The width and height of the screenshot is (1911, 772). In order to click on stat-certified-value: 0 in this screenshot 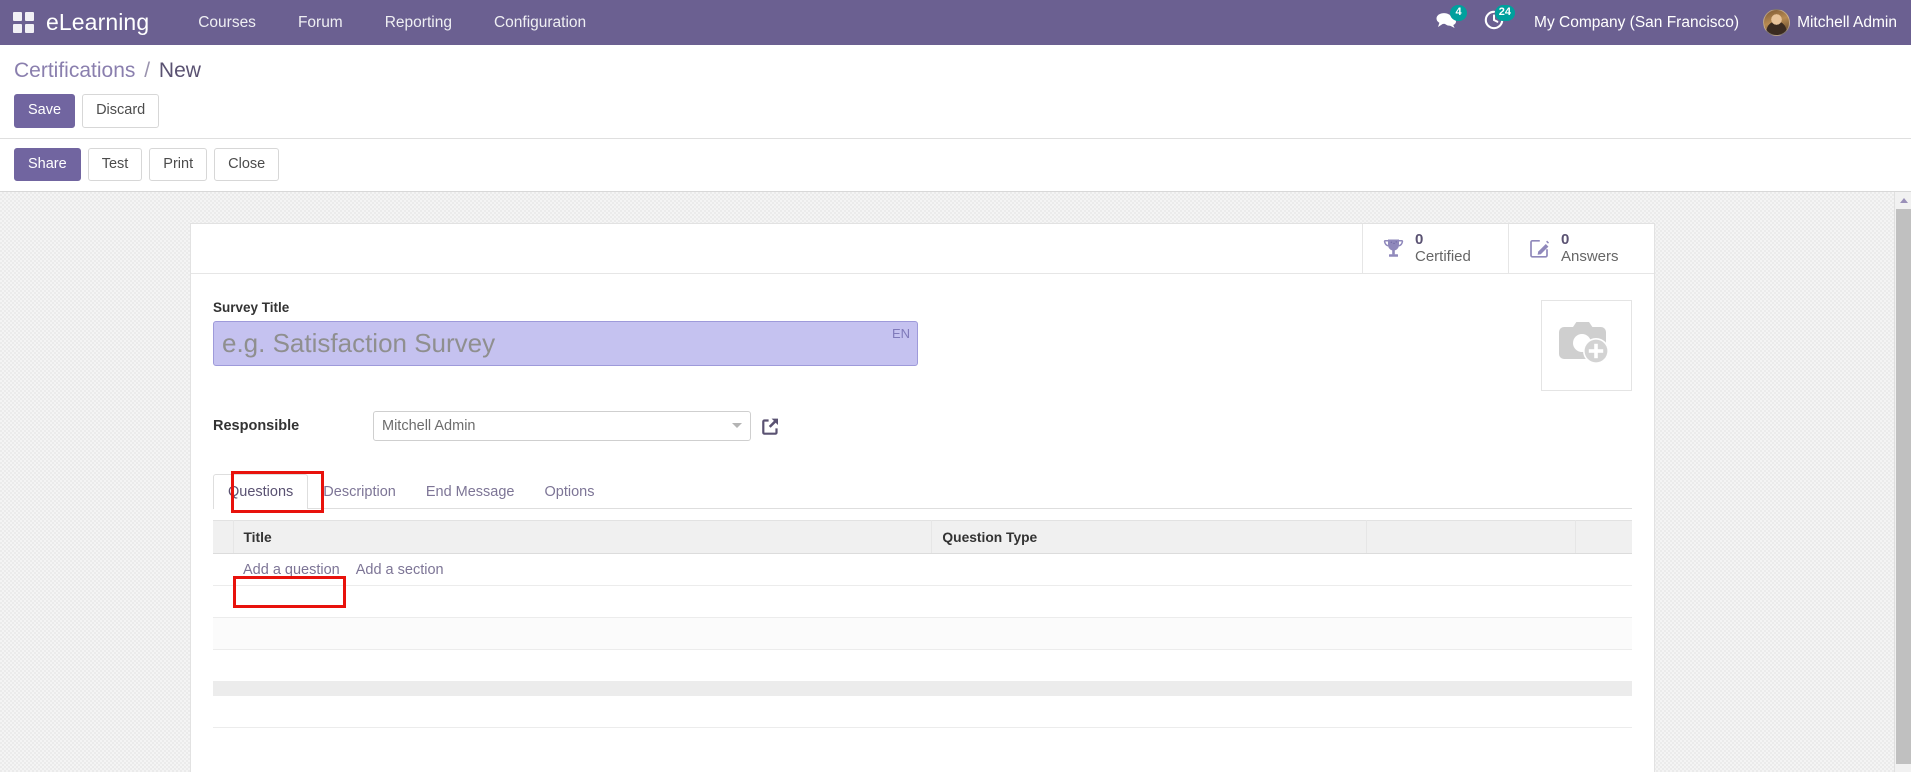, I will do `click(1419, 239)`.